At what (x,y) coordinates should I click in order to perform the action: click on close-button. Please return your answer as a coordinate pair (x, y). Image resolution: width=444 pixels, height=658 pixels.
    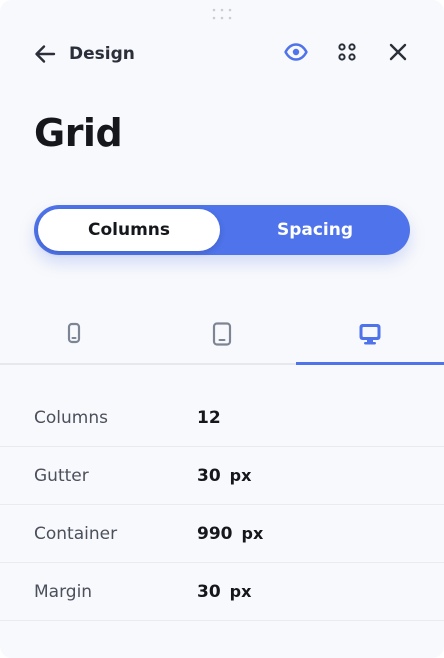
    Looking at the image, I should click on (398, 54).